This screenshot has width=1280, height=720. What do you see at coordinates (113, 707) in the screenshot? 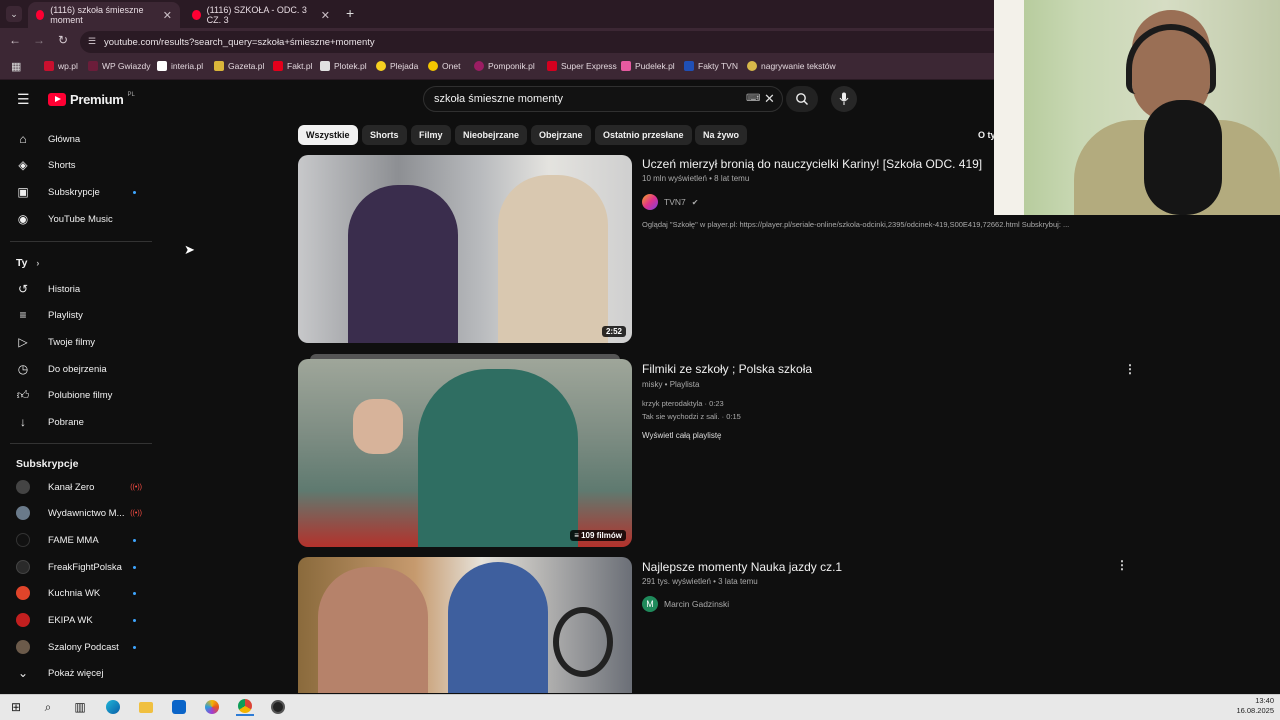
I see `edge-browser-icon` at bounding box center [113, 707].